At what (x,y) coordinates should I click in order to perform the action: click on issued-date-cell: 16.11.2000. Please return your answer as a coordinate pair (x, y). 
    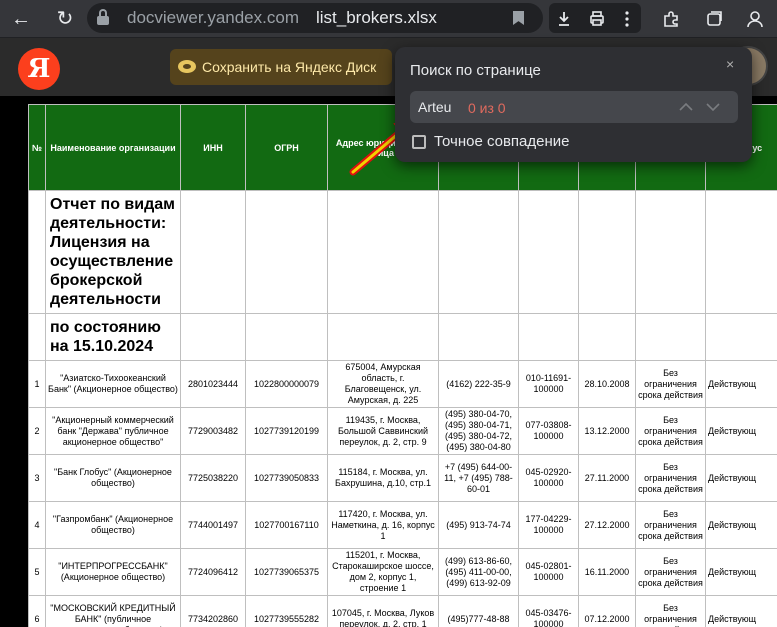
    Looking at the image, I should click on (607, 572).